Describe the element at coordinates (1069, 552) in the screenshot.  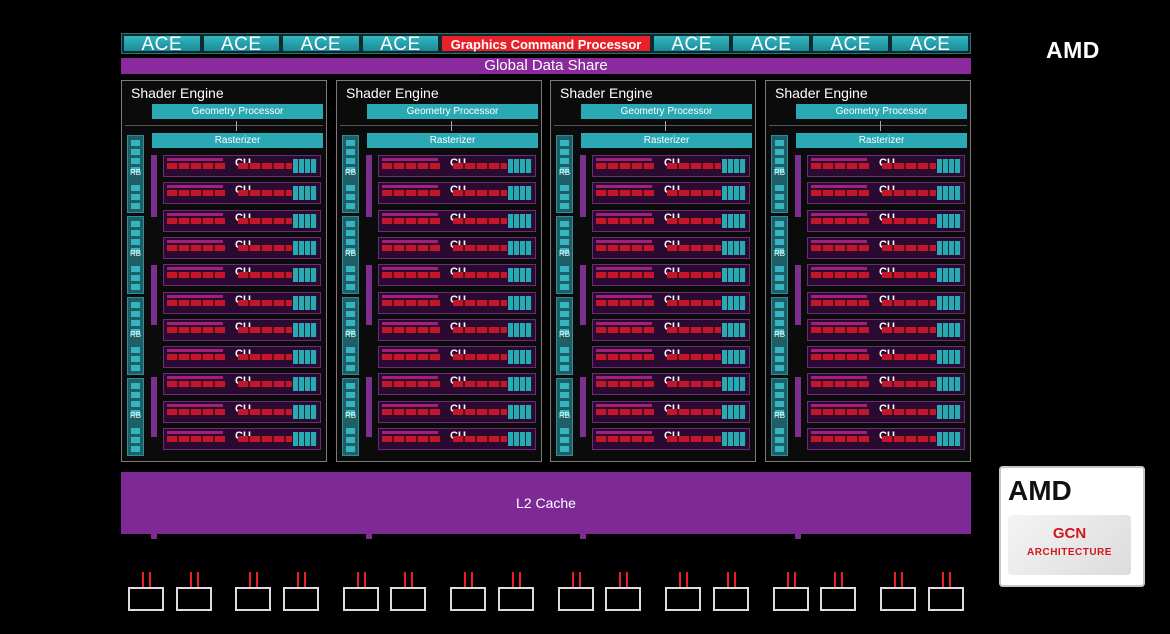
I see `badge-subtitle: ARCHITECTURE` at that location.